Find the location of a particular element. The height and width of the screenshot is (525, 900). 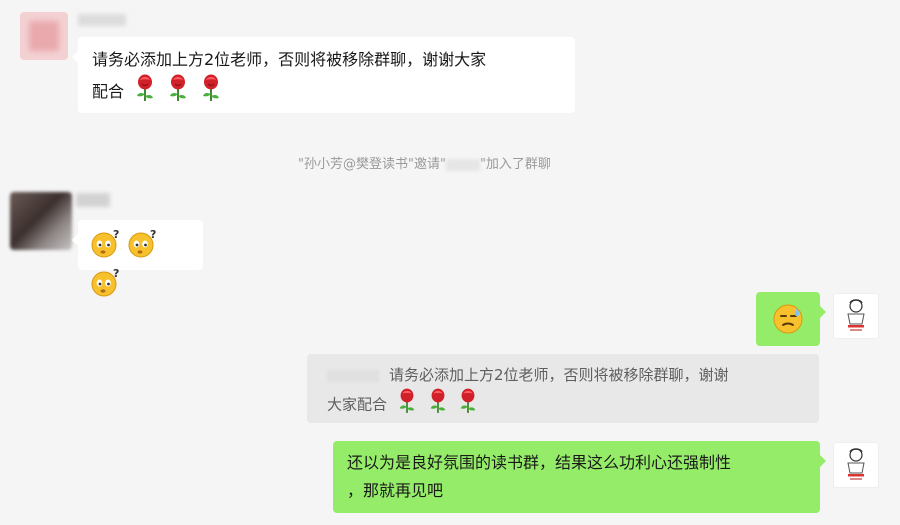

system-notice: "孙小芳@樊登读书"邀请" "加入了群聊 is located at coordinates (424, 162).